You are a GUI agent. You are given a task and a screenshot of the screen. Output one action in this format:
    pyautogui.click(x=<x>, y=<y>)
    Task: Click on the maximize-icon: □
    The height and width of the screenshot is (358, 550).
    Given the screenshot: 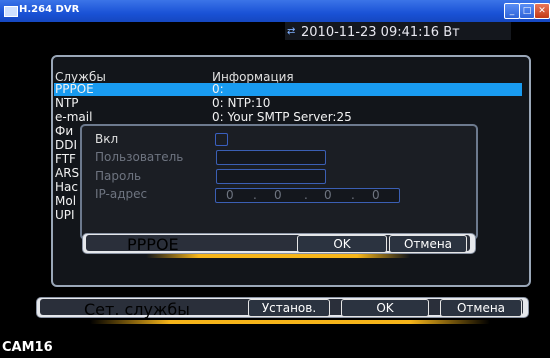 What is the action you would take?
    pyautogui.click(x=527, y=11)
    